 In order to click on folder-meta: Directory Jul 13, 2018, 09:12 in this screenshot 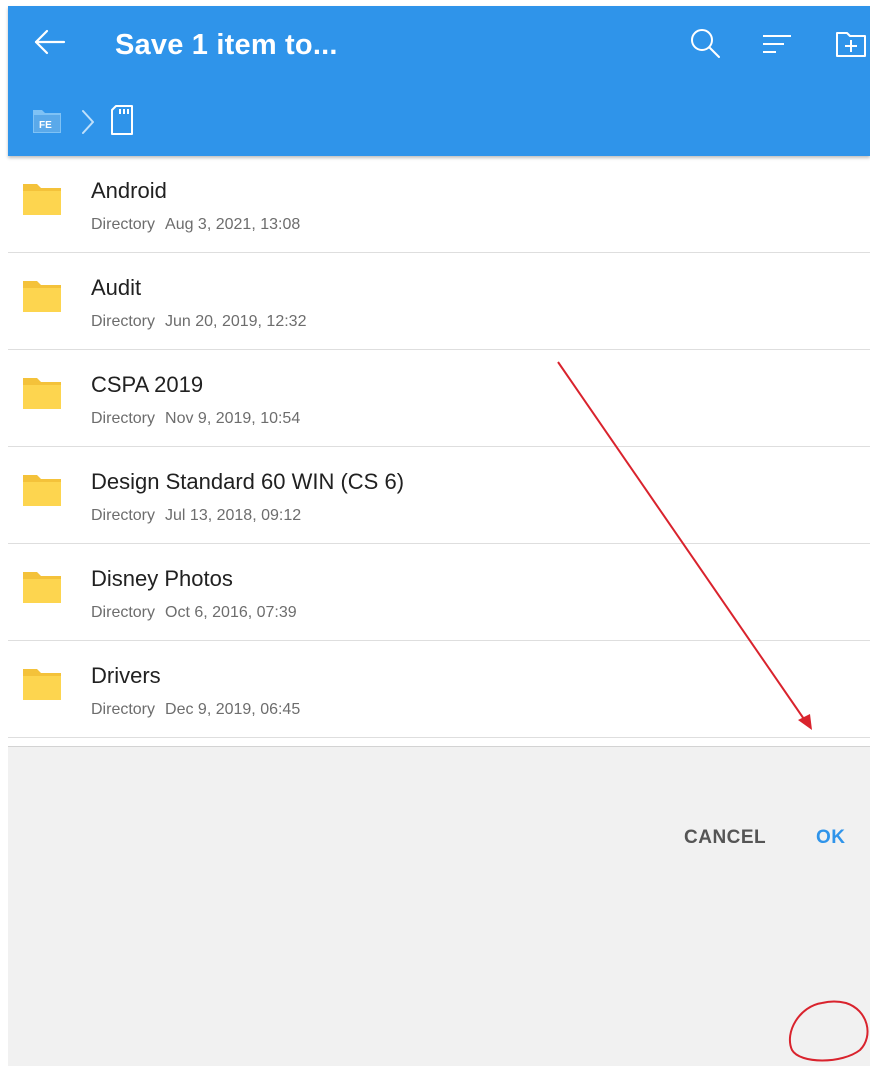, I will do `click(196, 516)`.